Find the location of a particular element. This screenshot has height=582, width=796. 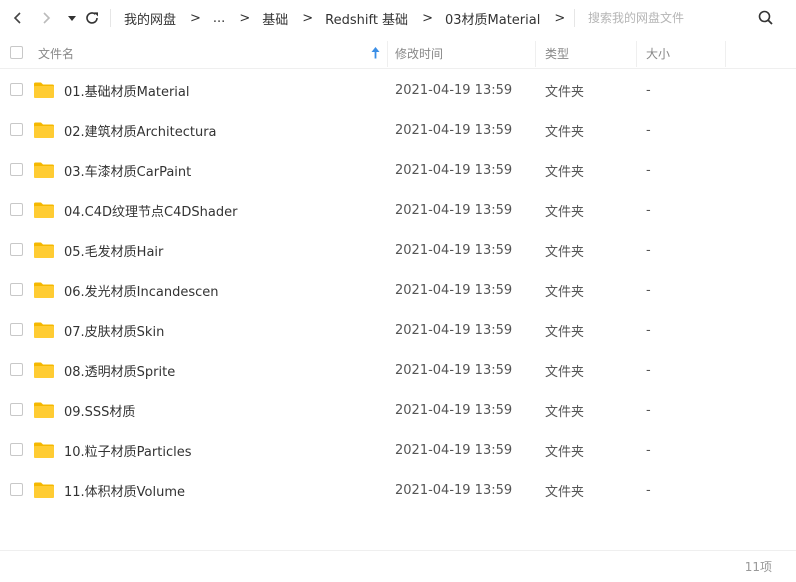

file-row: 07.皮肤材质Skin 2021-04-19 13:59 文件夹 - is located at coordinates (398, 330).